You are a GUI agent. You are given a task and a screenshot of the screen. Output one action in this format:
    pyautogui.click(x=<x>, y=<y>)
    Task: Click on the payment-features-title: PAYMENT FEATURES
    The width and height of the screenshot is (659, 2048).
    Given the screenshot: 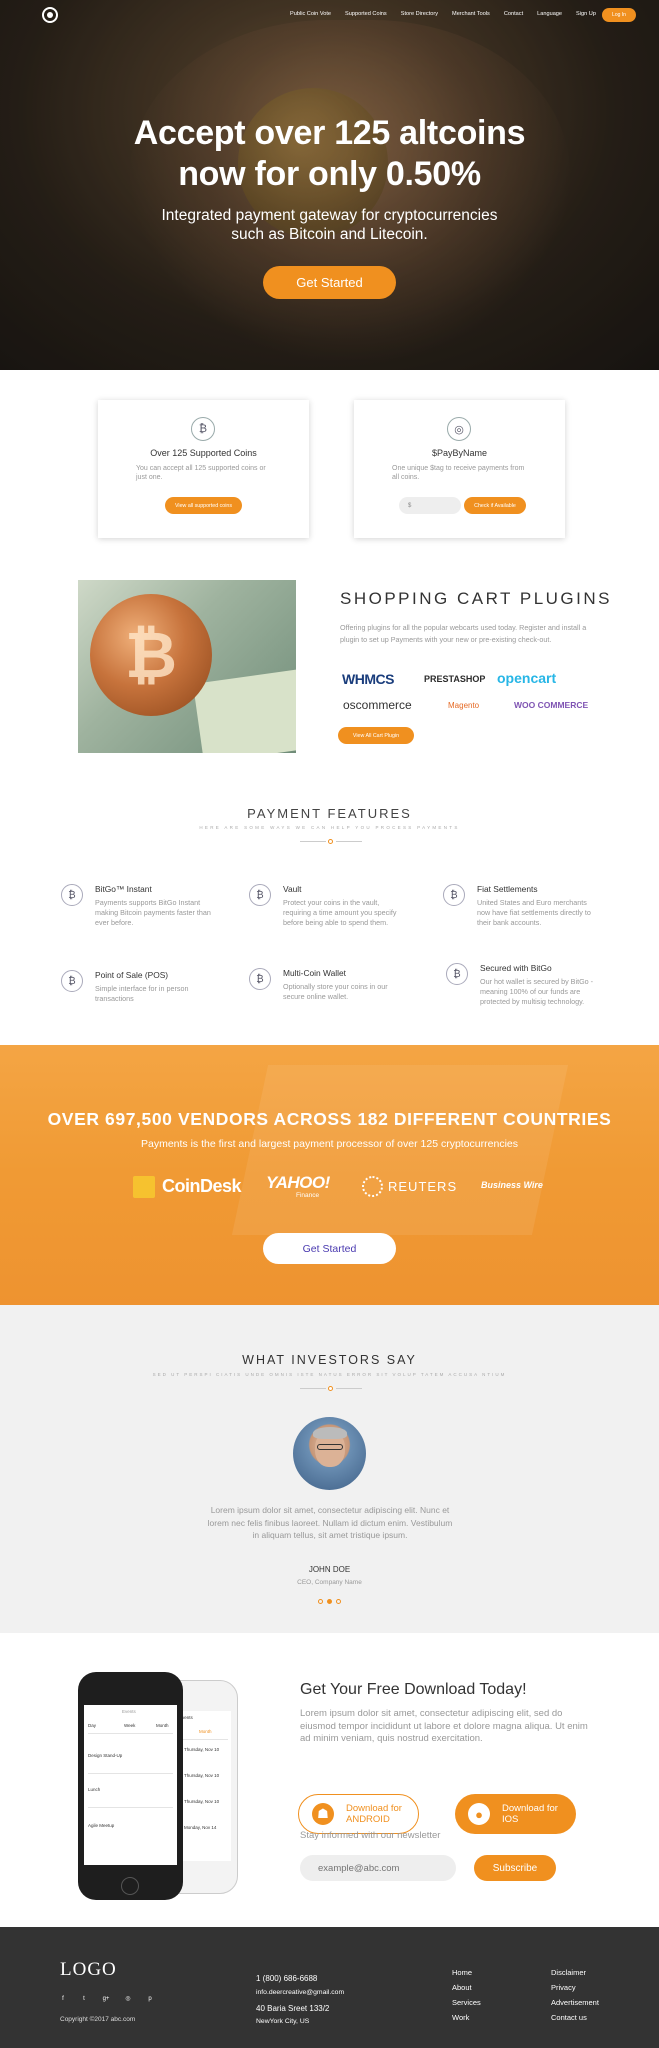 What is the action you would take?
    pyautogui.click(x=329, y=813)
    